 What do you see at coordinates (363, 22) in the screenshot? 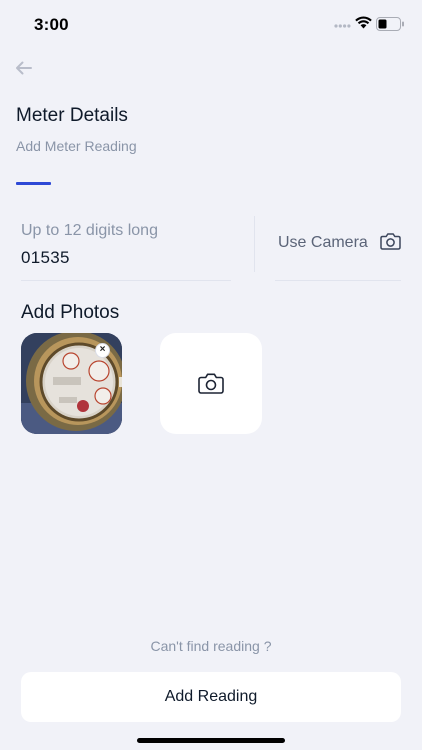
I see `wifi-icon` at bounding box center [363, 22].